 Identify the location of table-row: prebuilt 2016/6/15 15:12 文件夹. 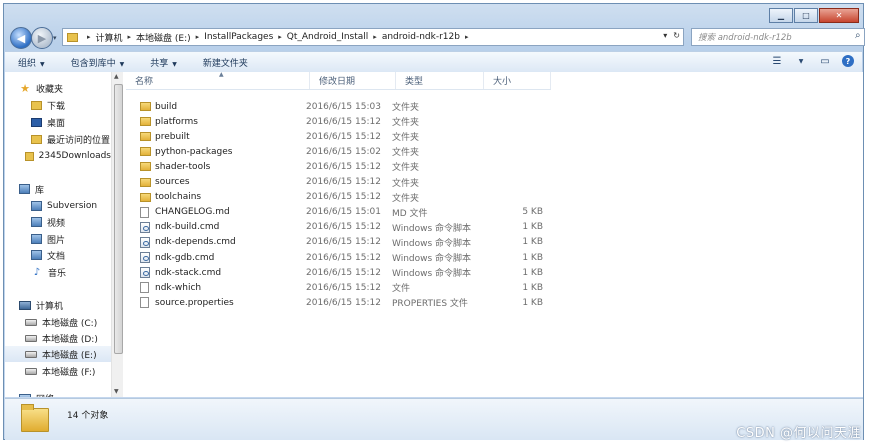
(338, 136).